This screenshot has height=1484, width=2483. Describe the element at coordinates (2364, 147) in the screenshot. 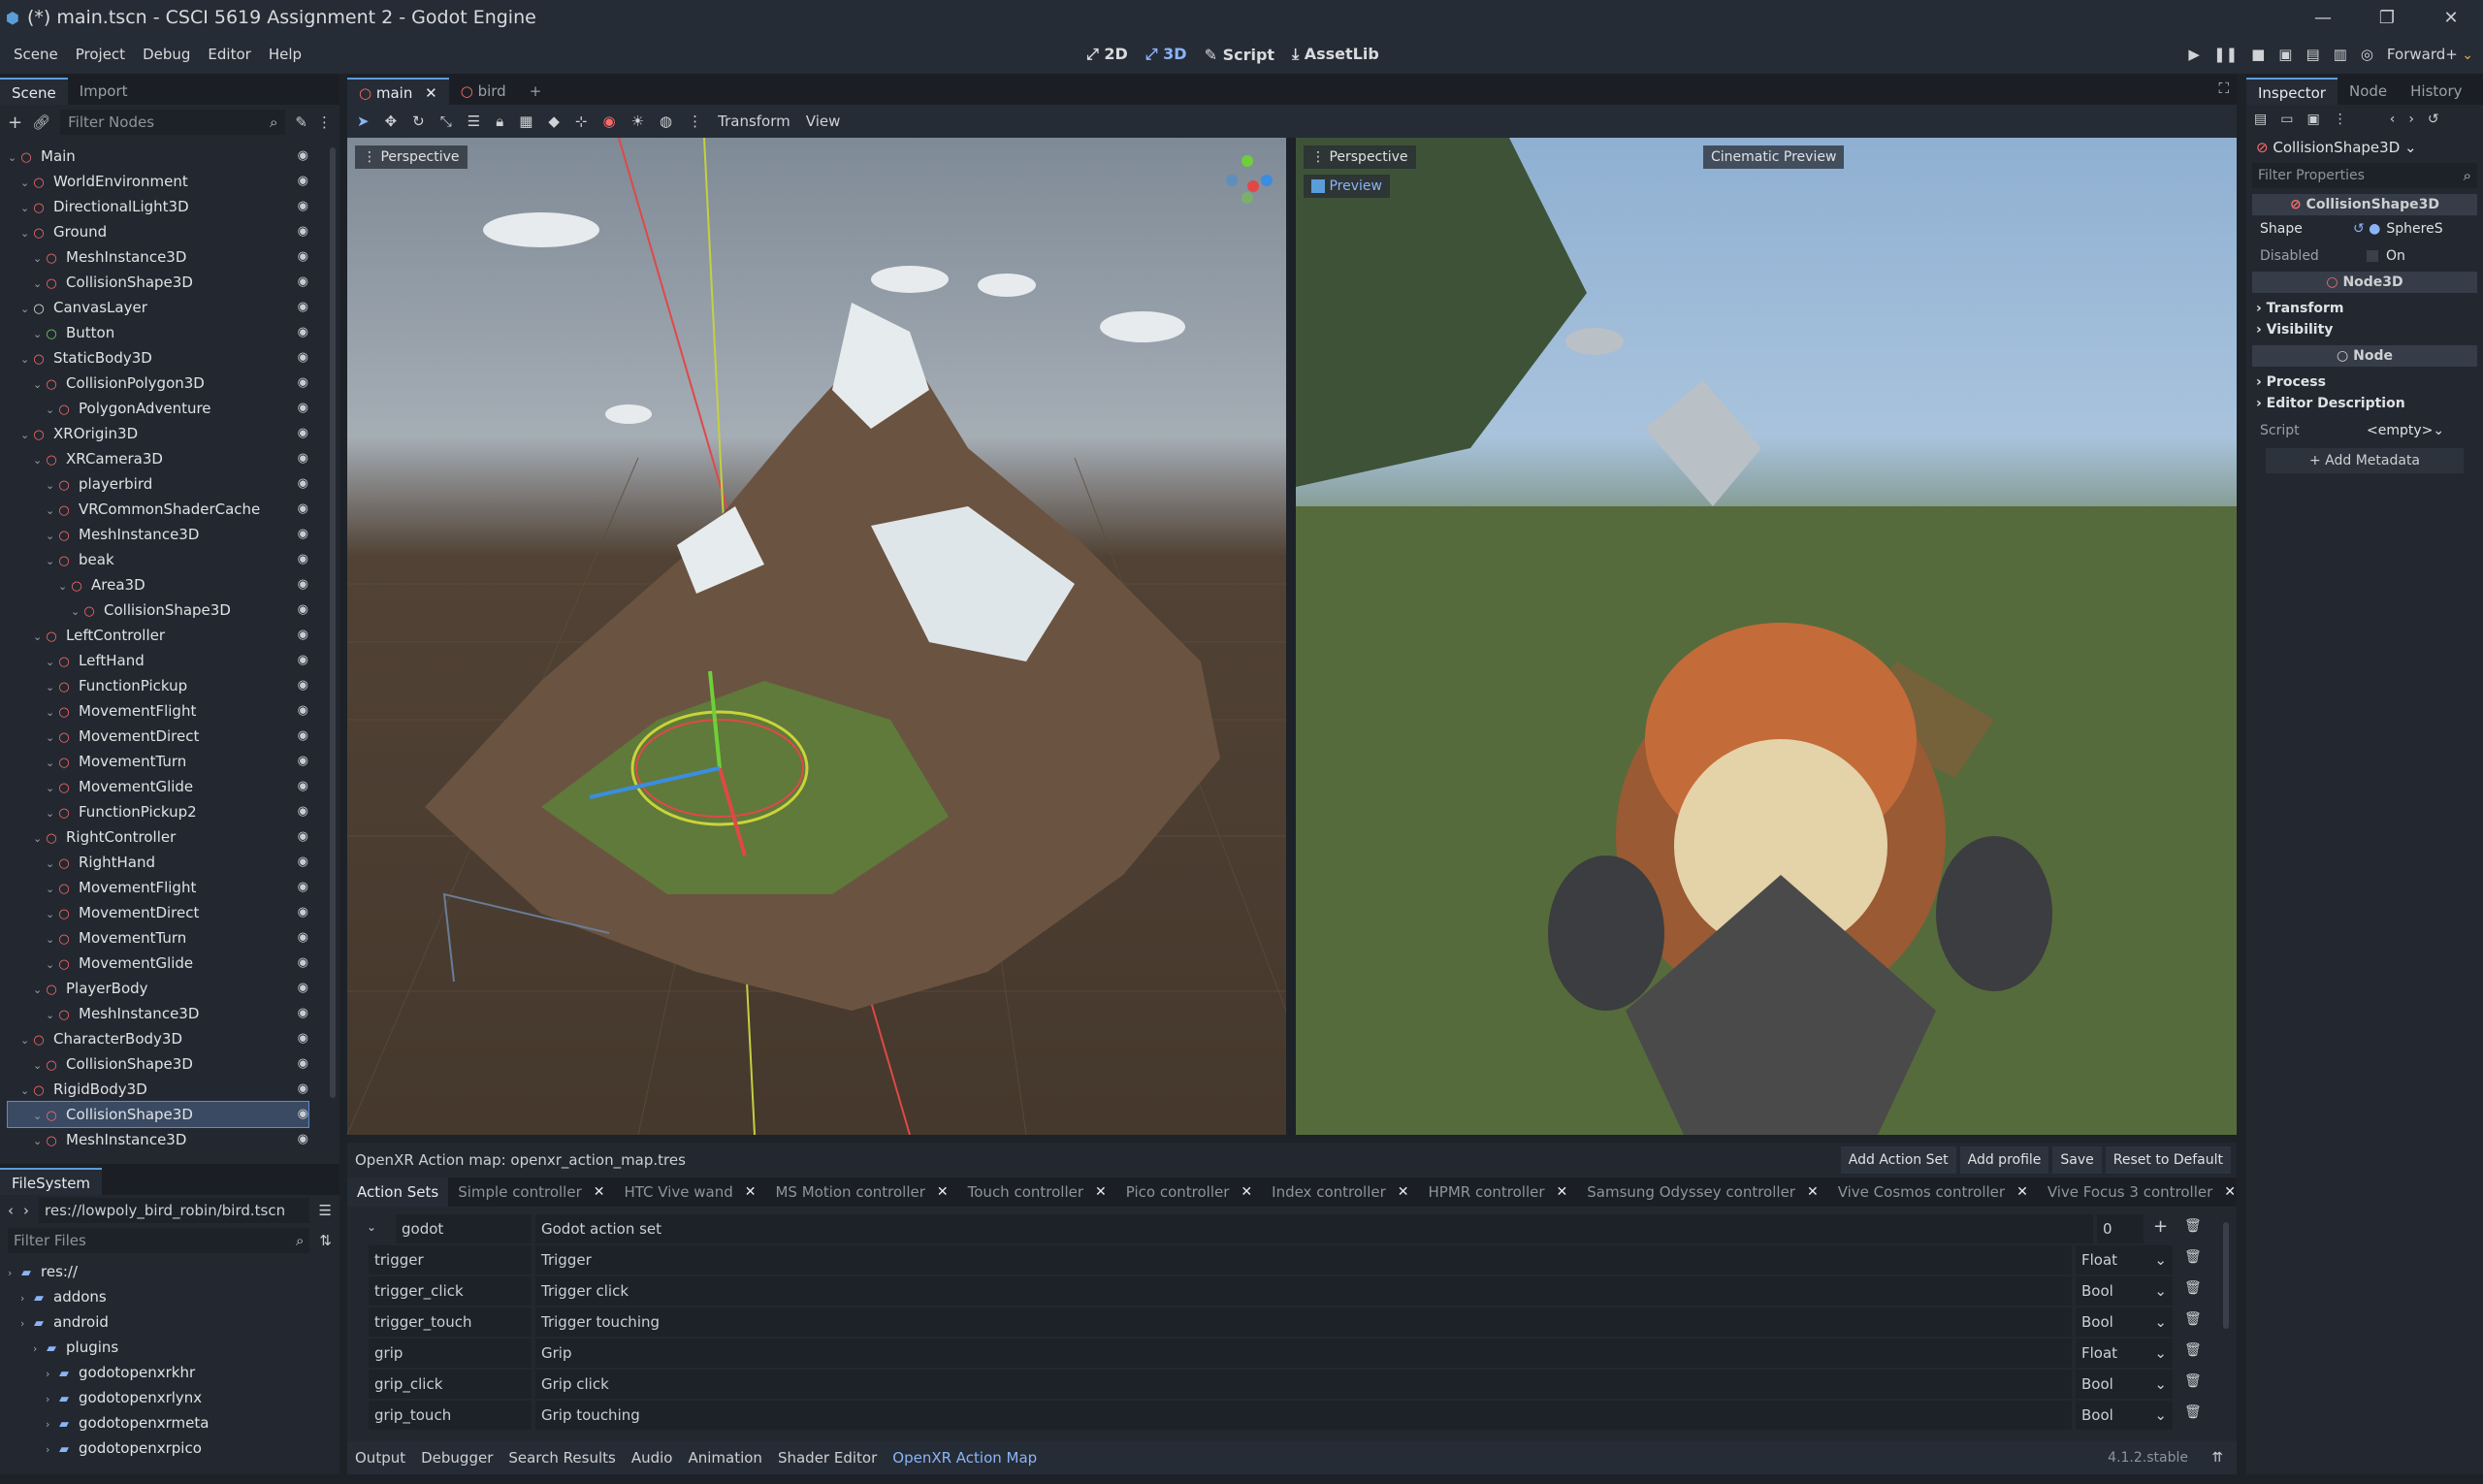

I see `object-selector: ⊘ CollisionShape3D ⌄` at that location.